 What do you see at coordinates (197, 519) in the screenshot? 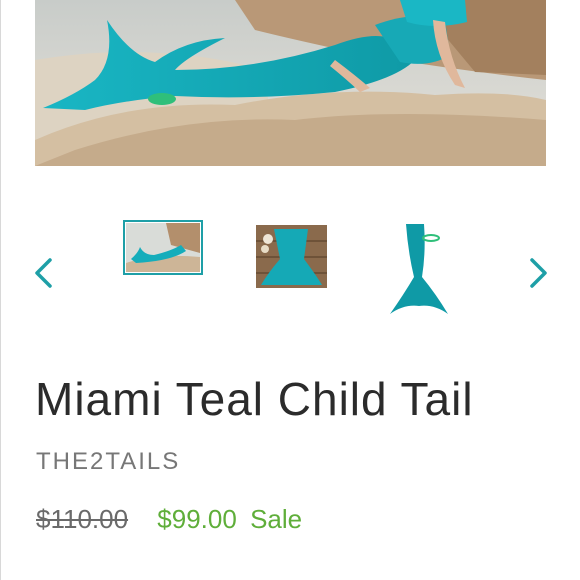
I see `sale-price: $99.00` at bounding box center [197, 519].